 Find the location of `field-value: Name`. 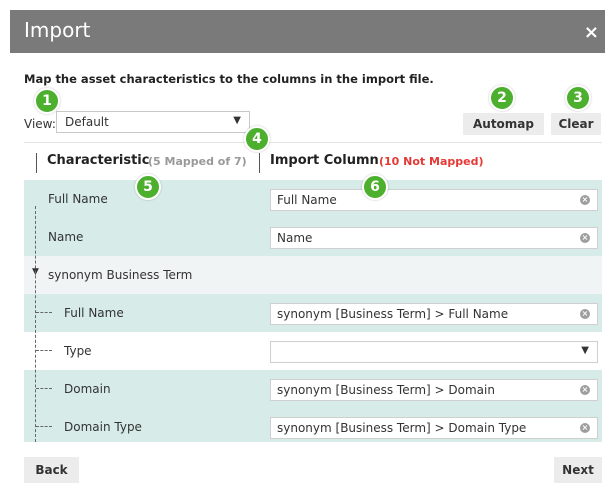

field-value: Name is located at coordinates (295, 238).